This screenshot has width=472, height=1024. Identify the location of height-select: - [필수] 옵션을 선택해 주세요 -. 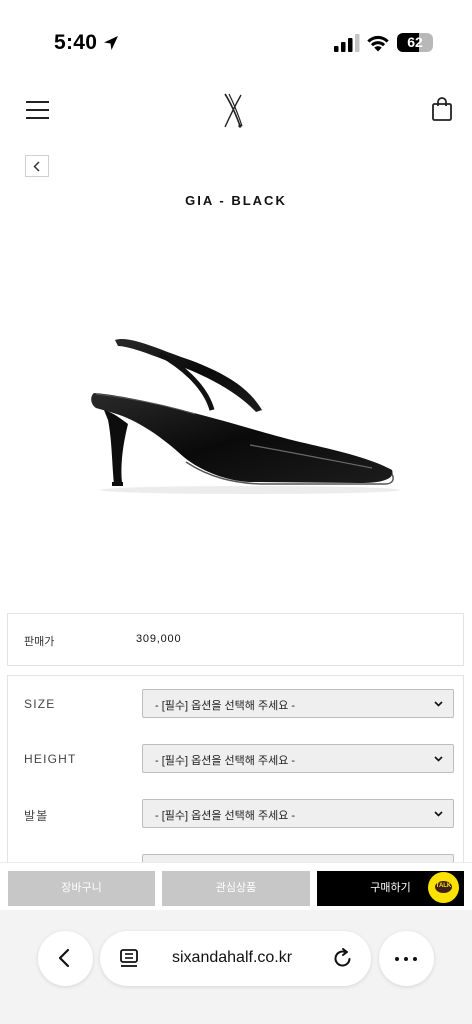
(298, 758).